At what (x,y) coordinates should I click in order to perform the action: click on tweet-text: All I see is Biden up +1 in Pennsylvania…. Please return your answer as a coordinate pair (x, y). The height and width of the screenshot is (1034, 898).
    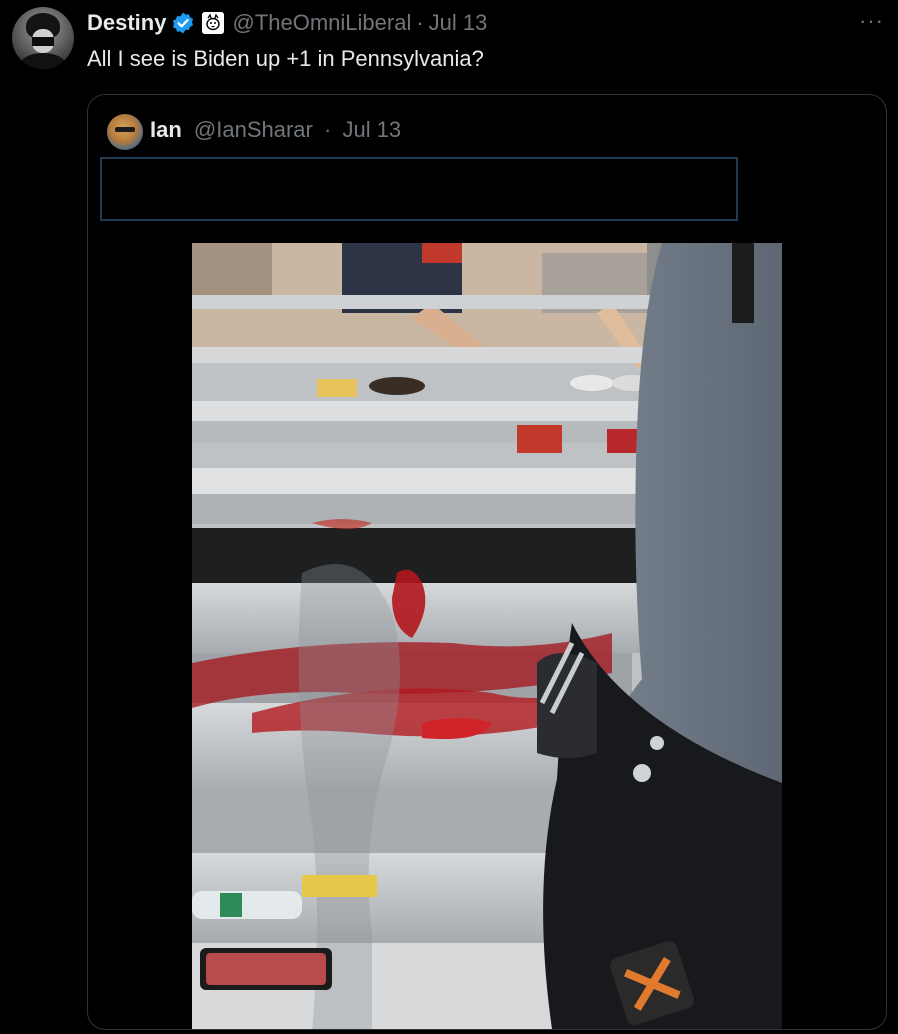
    Looking at the image, I should click on (285, 58).